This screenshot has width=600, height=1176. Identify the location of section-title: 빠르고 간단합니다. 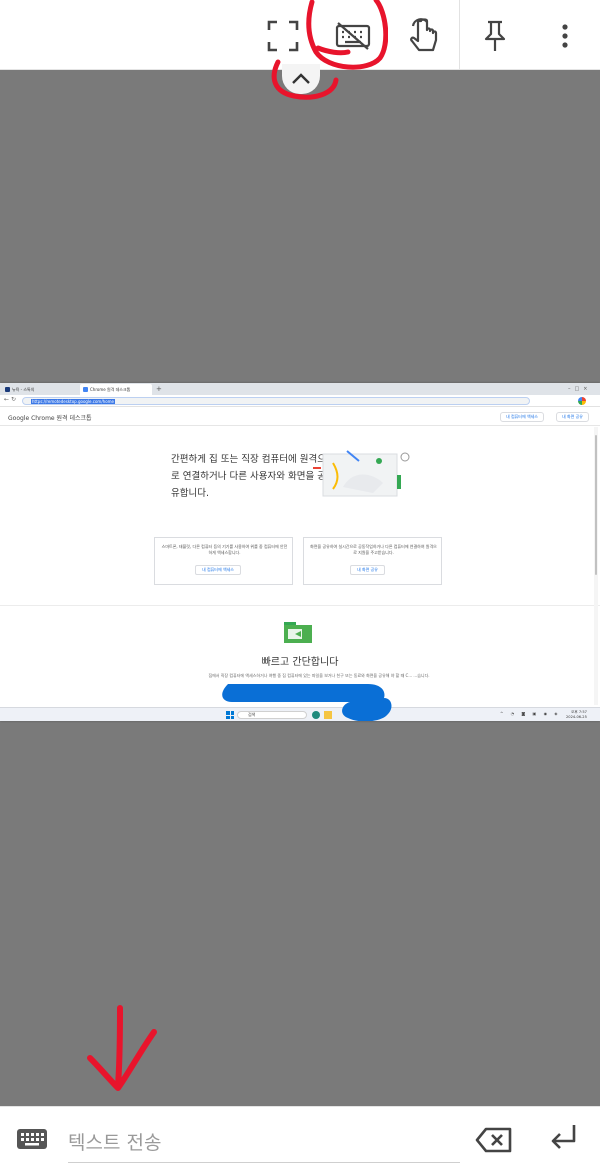
(300, 662).